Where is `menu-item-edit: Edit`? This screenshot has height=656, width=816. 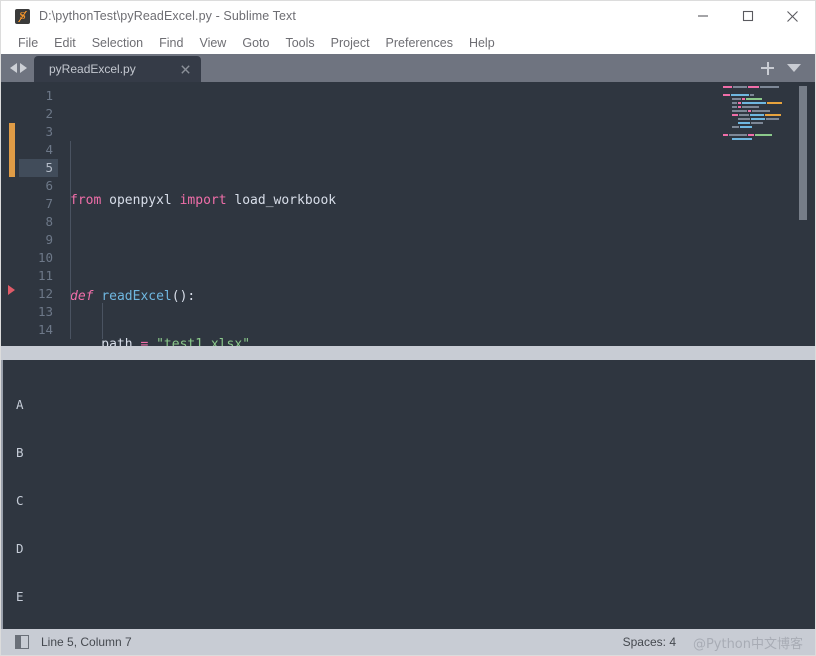
menu-item-edit: Edit is located at coordinates (65, 43).